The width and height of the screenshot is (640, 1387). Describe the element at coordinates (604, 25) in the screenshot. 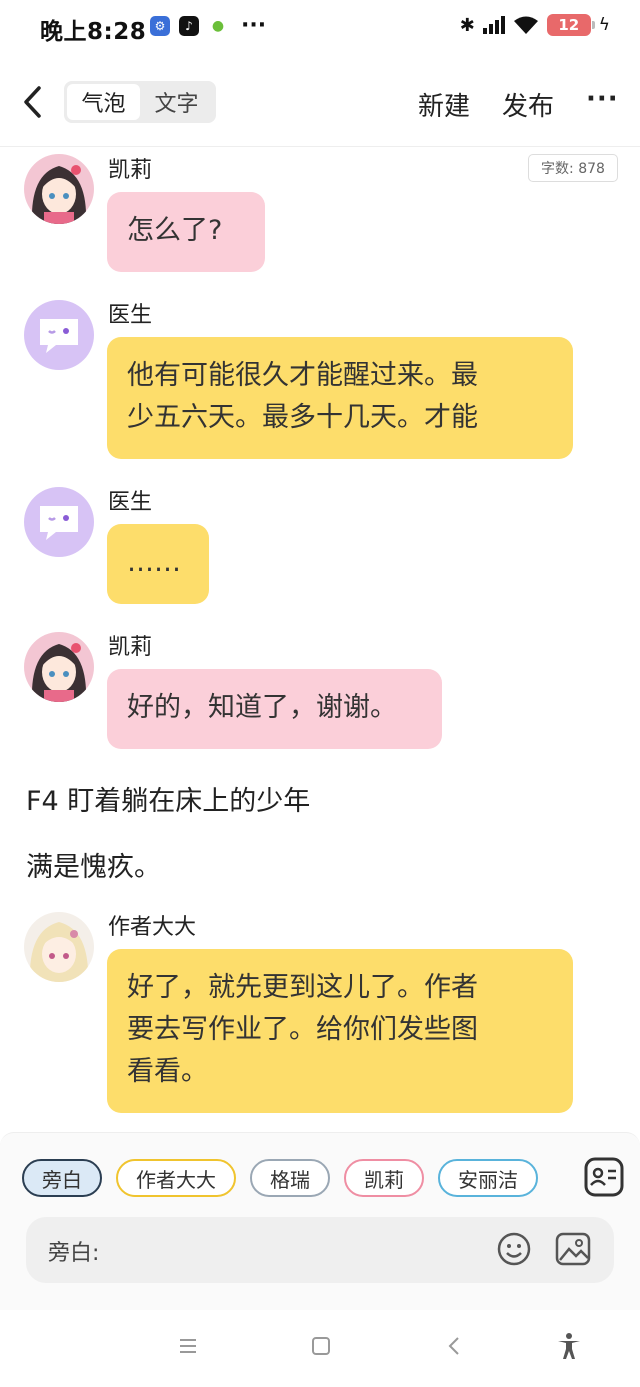

I see `charging-icon: ϟ` at that location.